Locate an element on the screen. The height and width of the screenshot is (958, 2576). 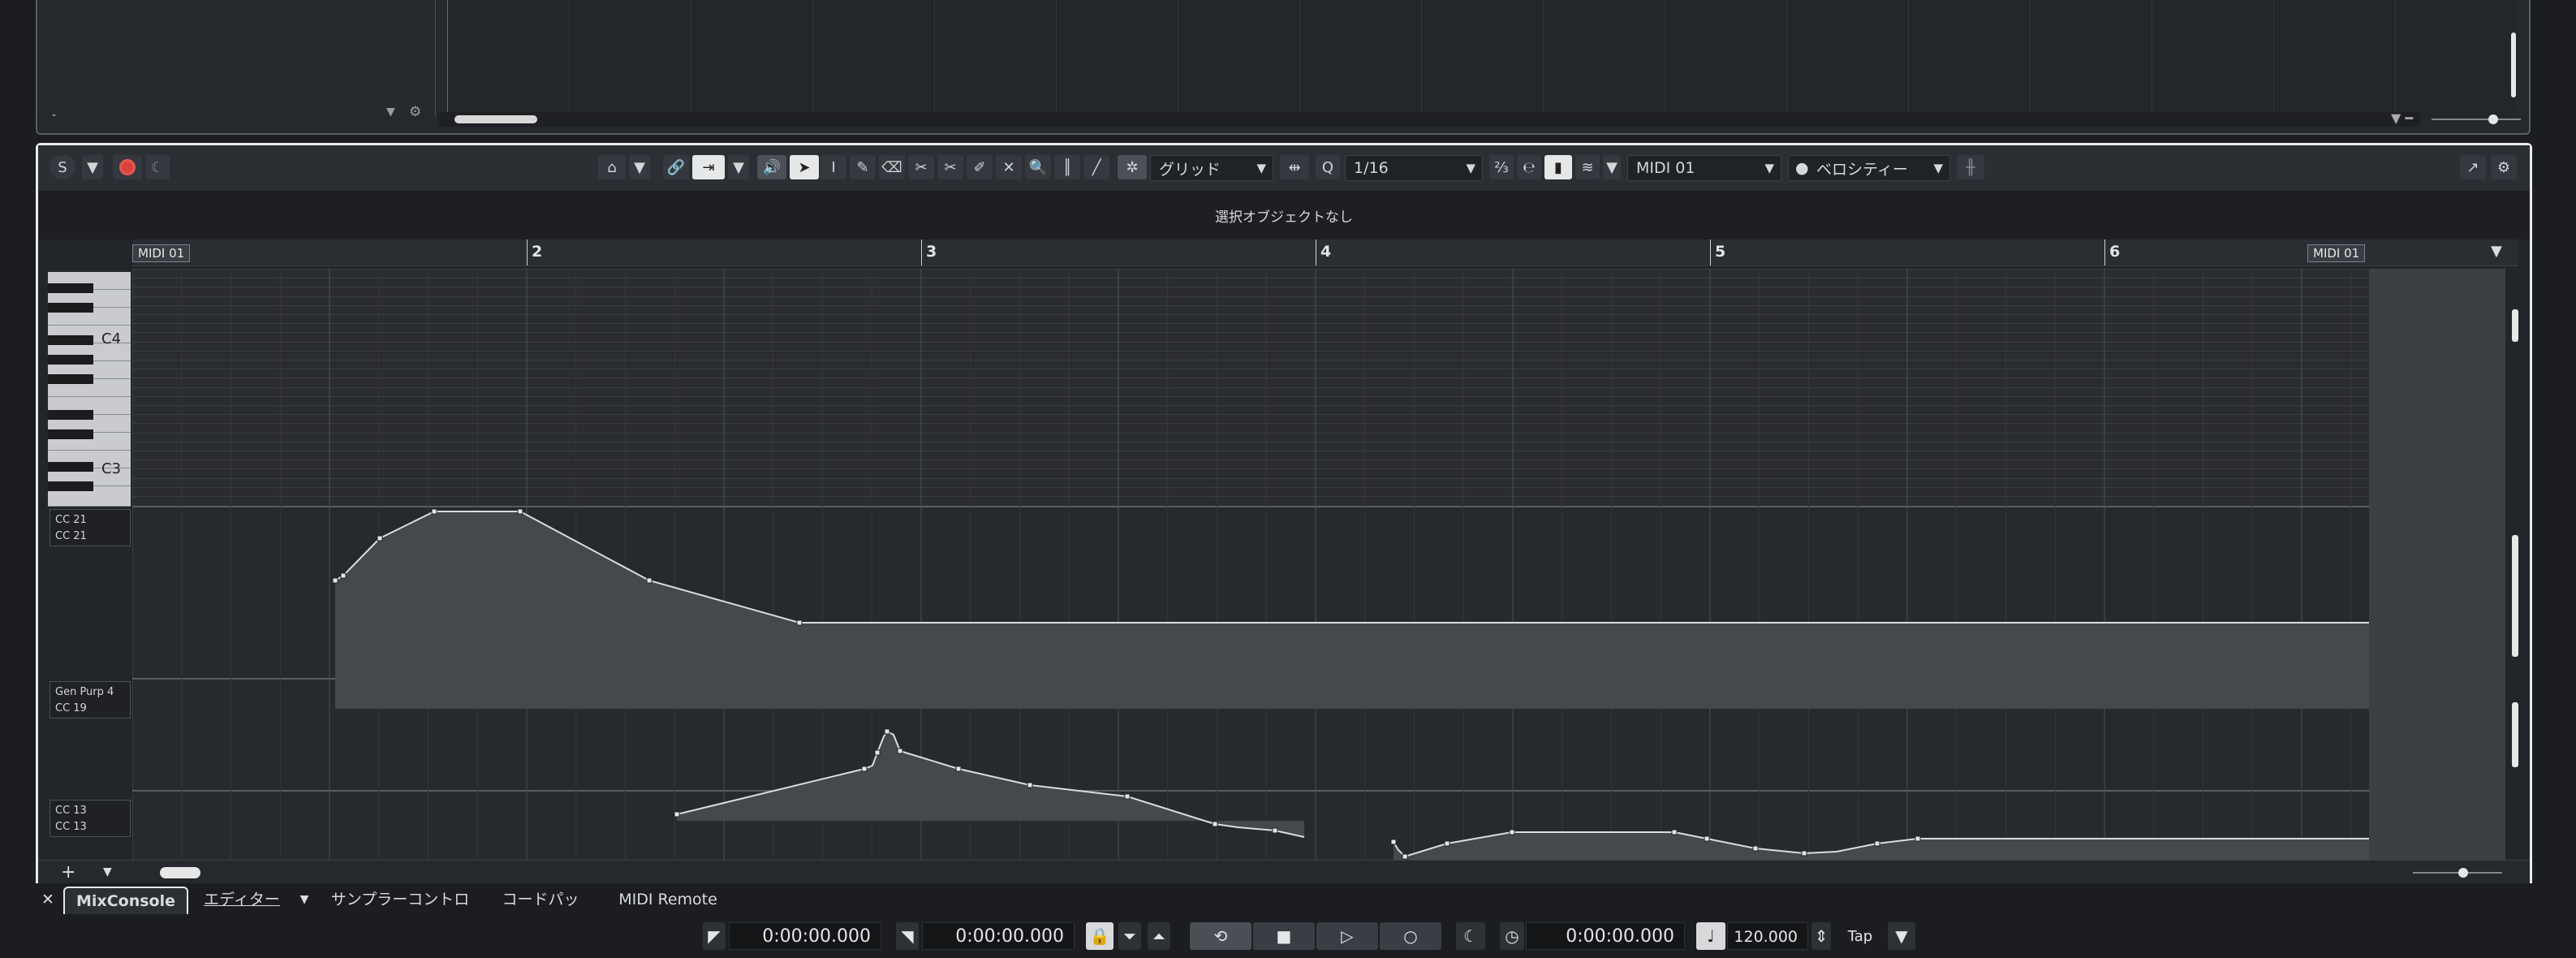
quantize-mode-icon: ℮ is located at coordinates (1529, 167).